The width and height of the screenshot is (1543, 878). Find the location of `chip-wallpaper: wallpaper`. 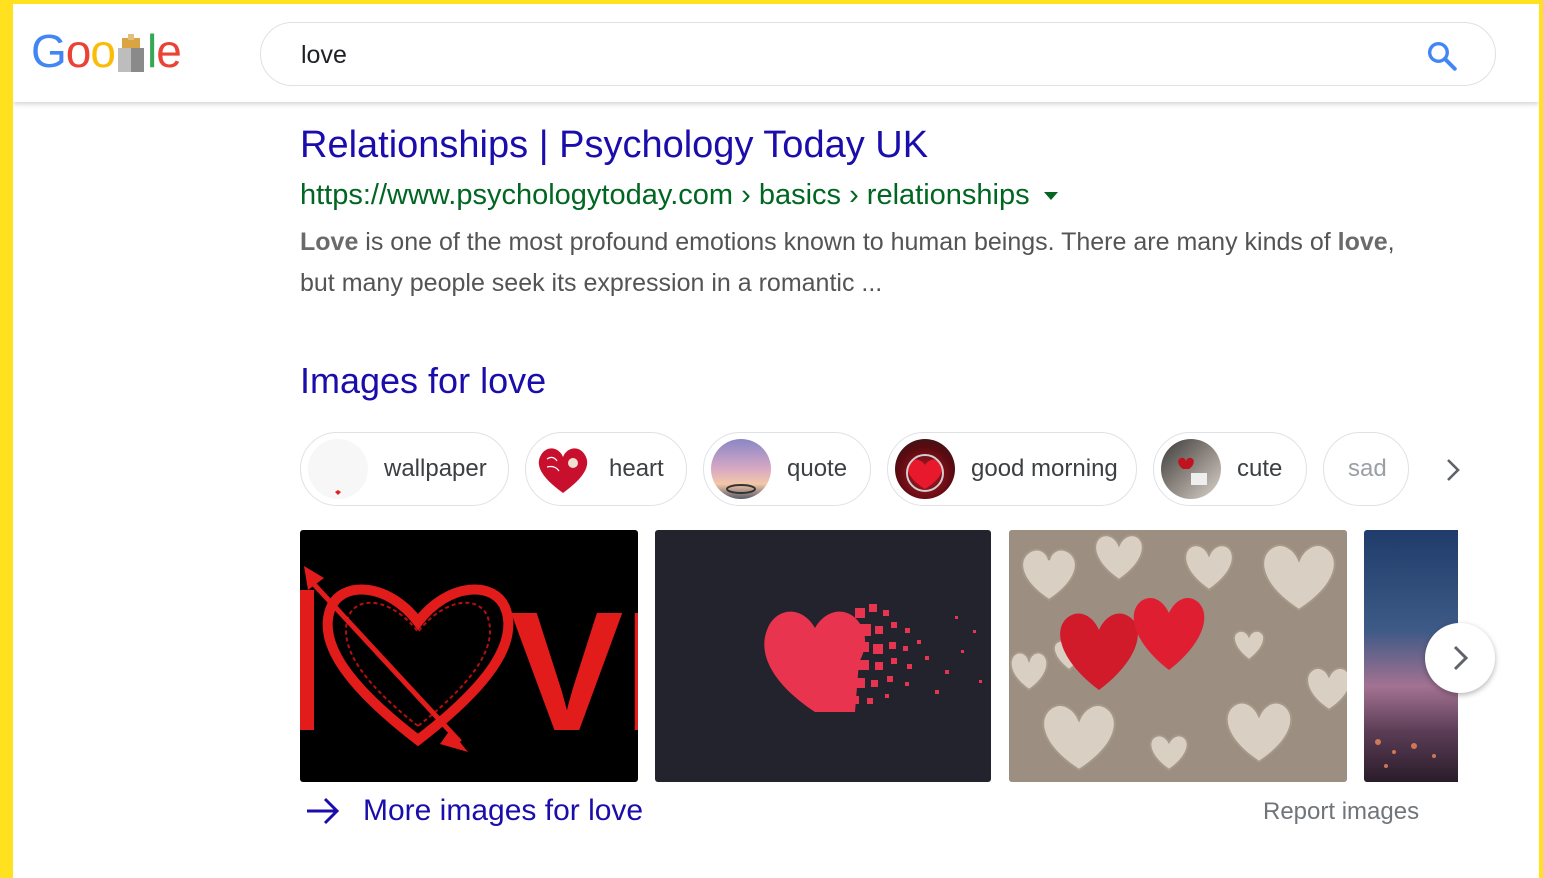

chip-wallpaper: wallpaper is located at coordinates (404, 469).